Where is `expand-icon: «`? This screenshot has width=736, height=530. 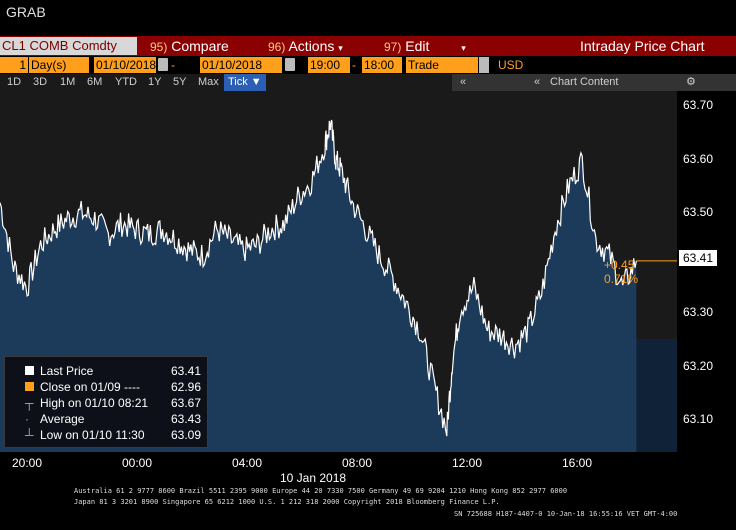
expand-icon: « is located at coordinates (537, 82).